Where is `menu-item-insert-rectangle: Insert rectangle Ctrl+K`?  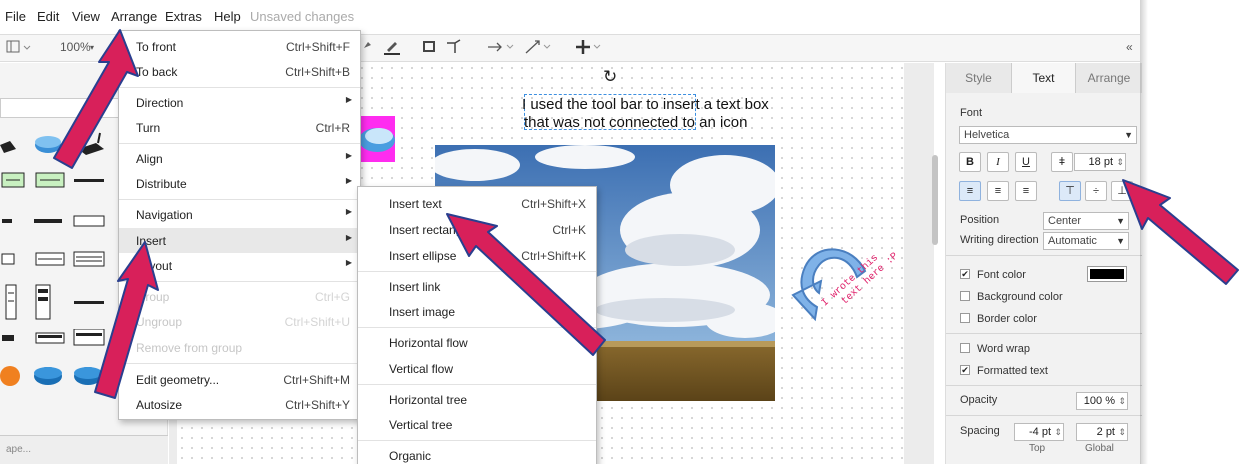 menu-item-insert-rectangle: Insert rectangle Ctrl+K is located at coordinates (477, 229).